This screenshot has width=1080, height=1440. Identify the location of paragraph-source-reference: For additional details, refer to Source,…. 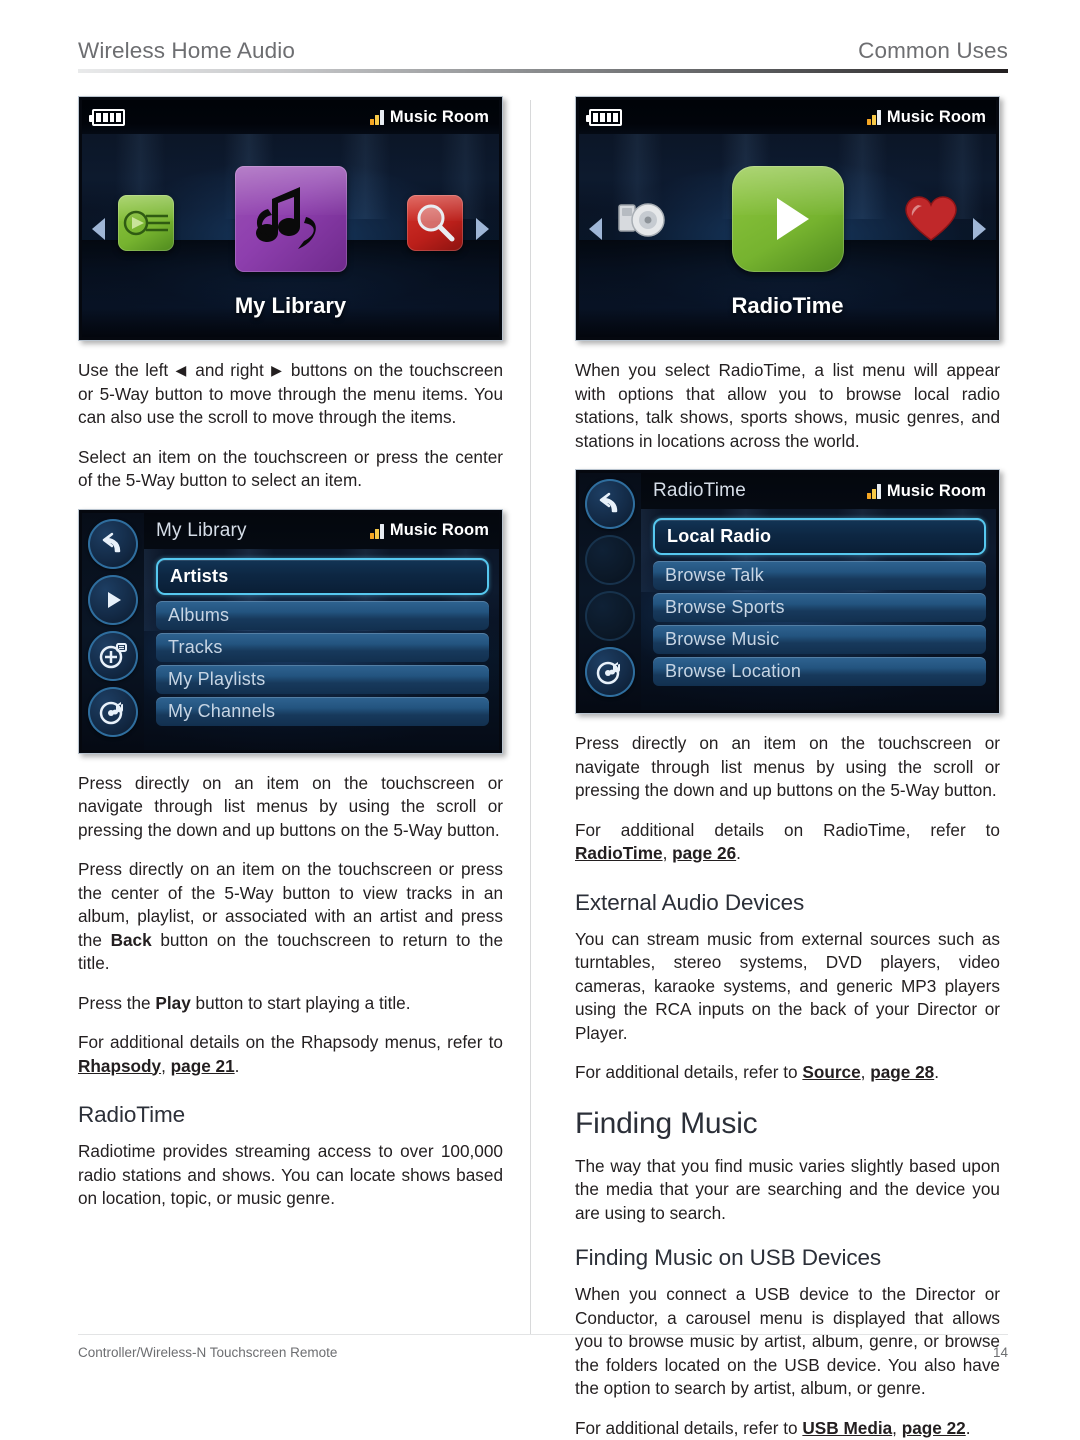
(787, 1073).